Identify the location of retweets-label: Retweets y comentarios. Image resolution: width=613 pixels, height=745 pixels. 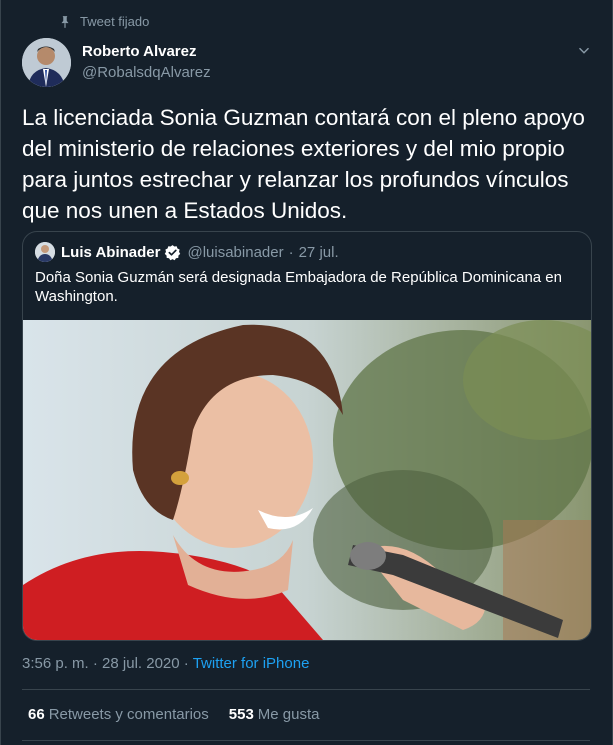
(128, 714).